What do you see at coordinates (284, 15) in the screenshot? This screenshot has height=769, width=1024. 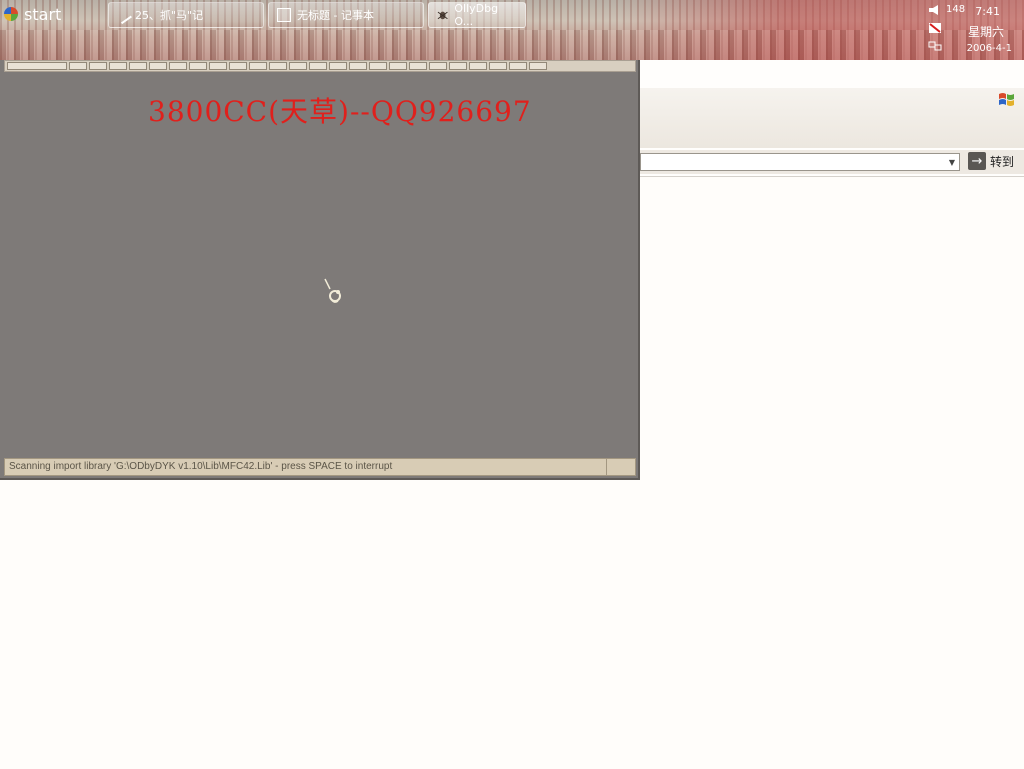 I see `notepad-icon` at bounding box center [284, 15].